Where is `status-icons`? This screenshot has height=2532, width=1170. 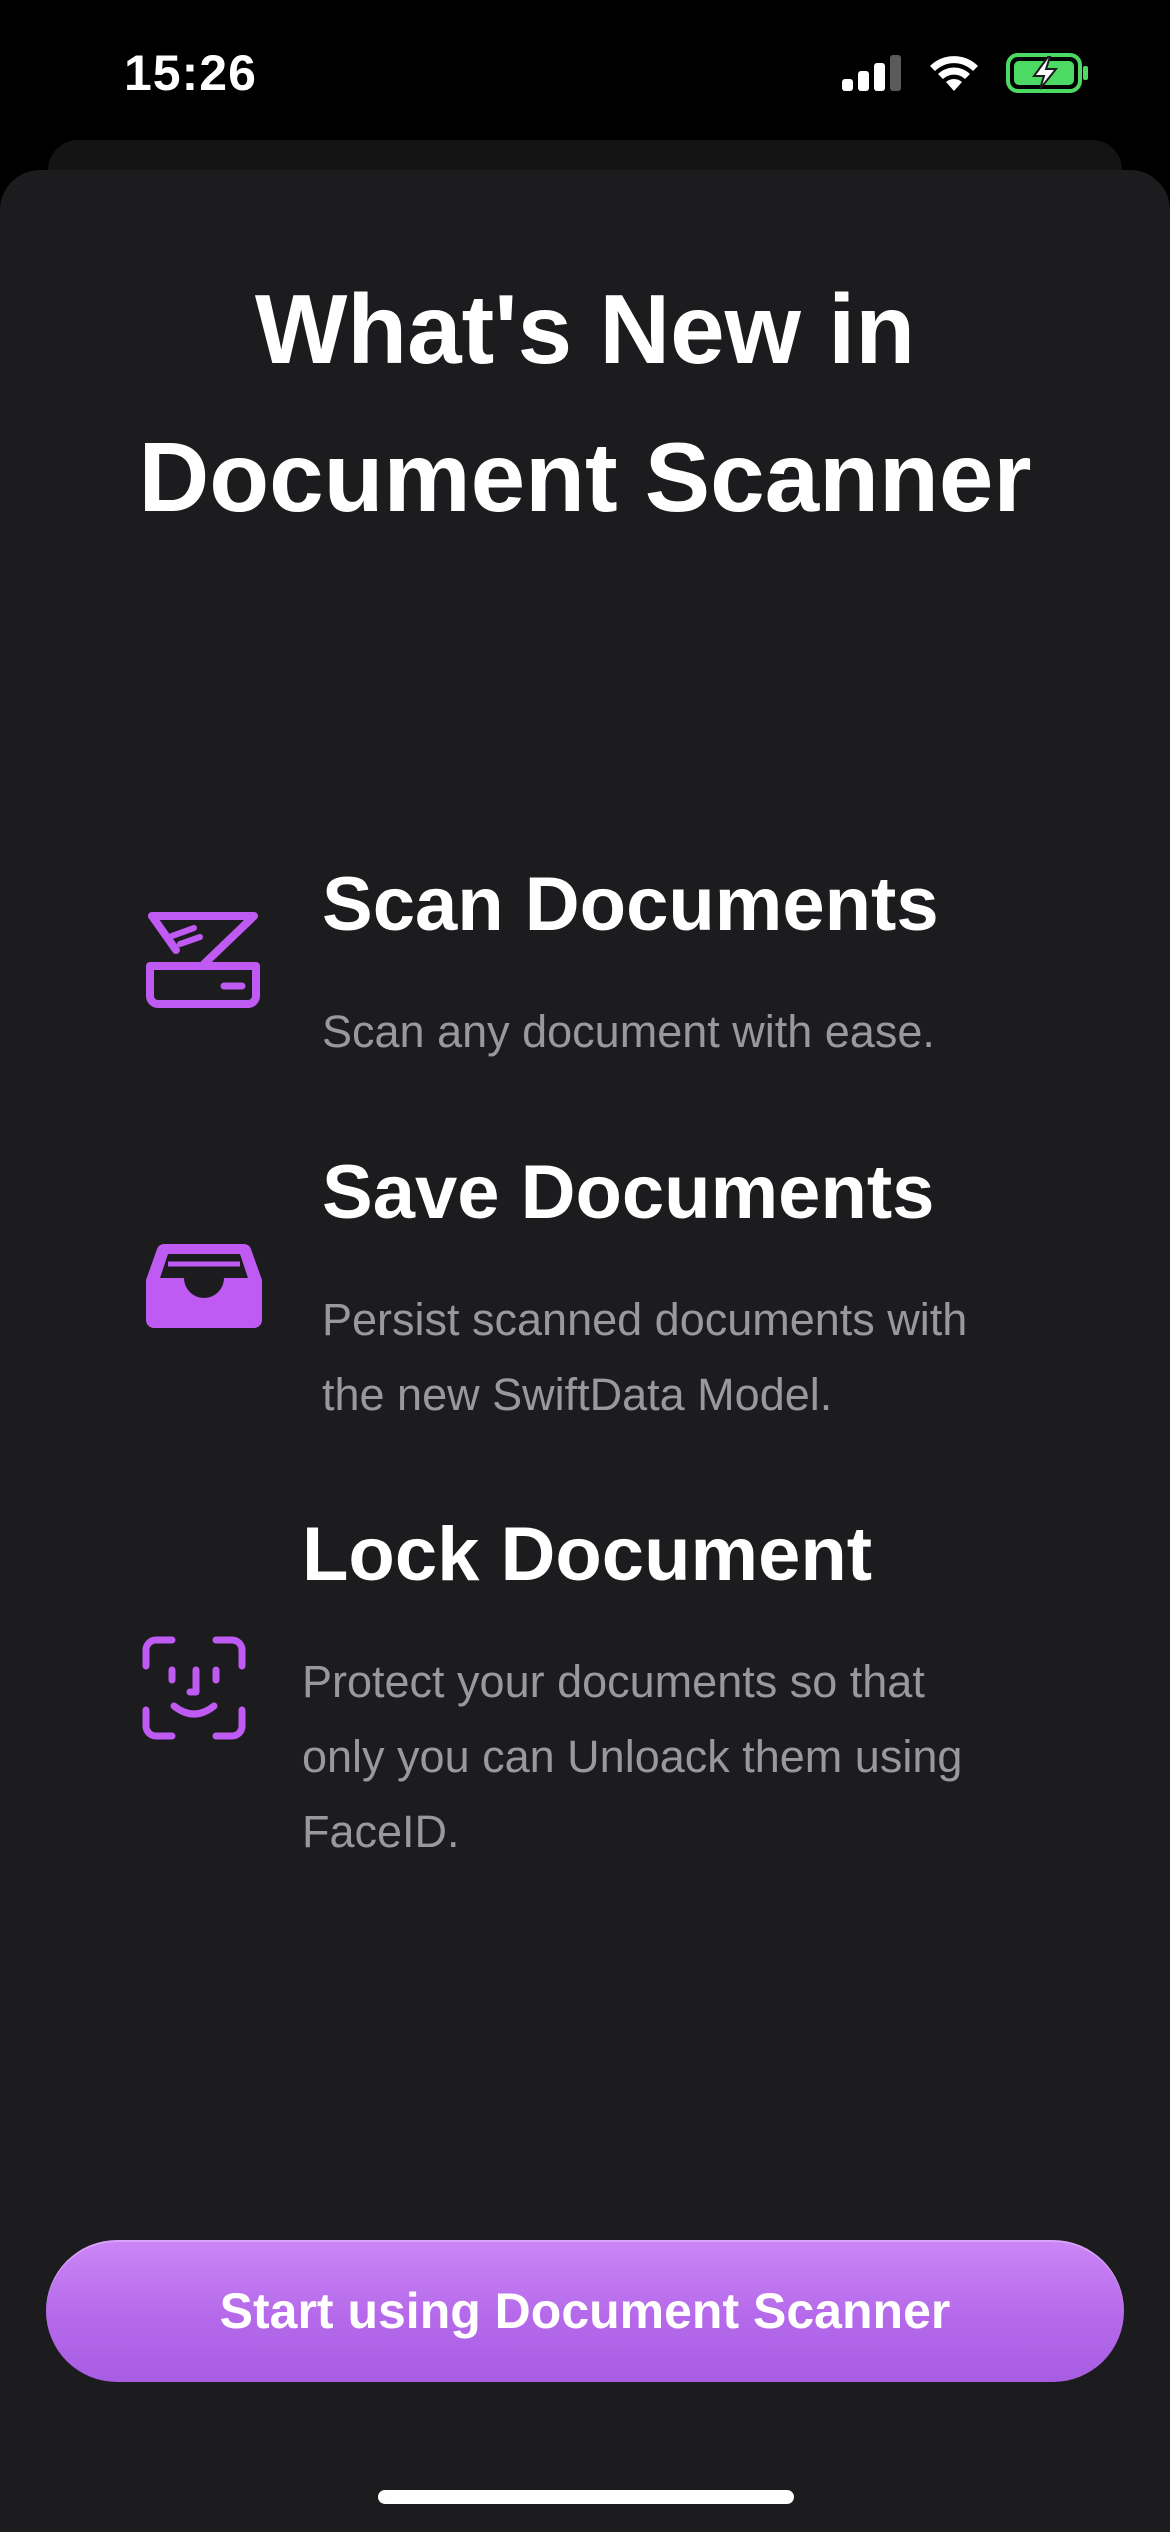
status-icons is located at coordinates (966, 75).